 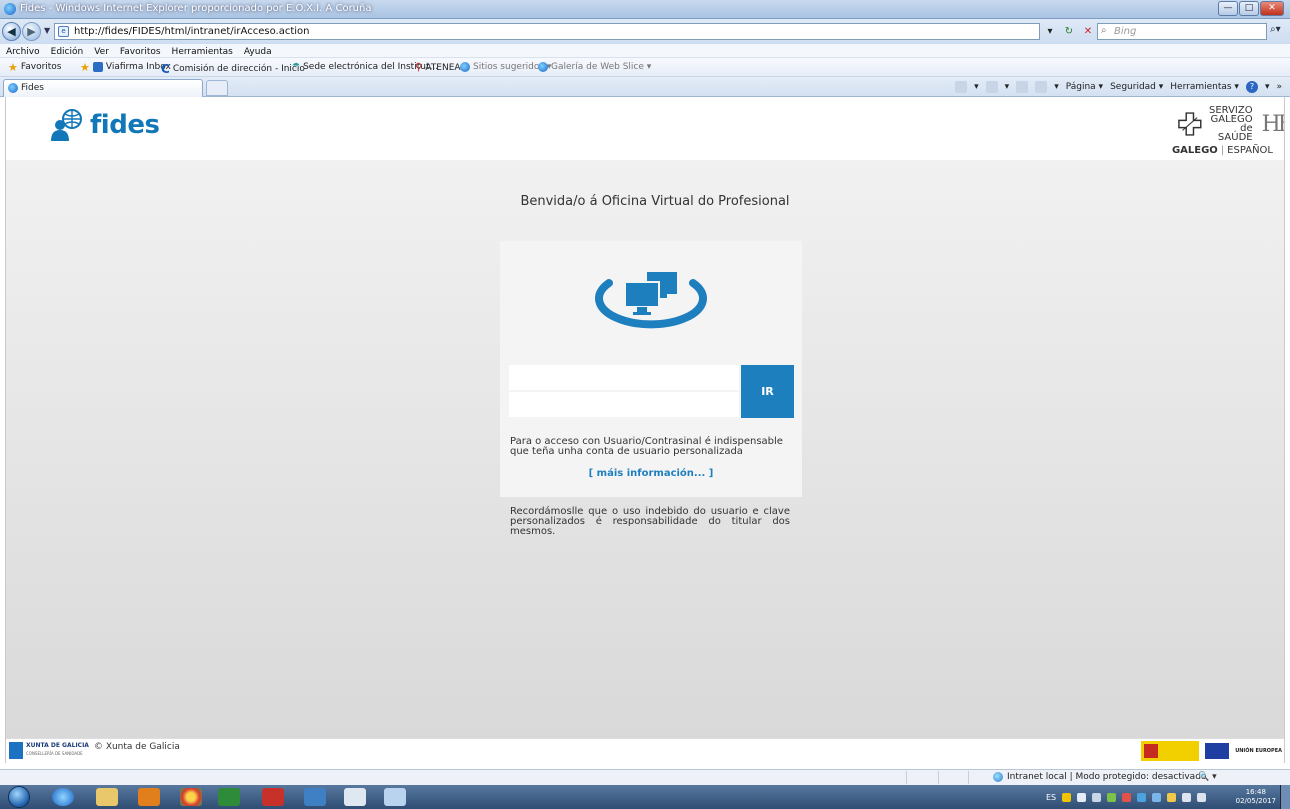 What do you see at coordinates (57, 750) in the screenshot?
I see `xunta-text: XUNTA DE GALICIA CONSELLERÍA DE SANIDADE` at bounding box center [57, 750].